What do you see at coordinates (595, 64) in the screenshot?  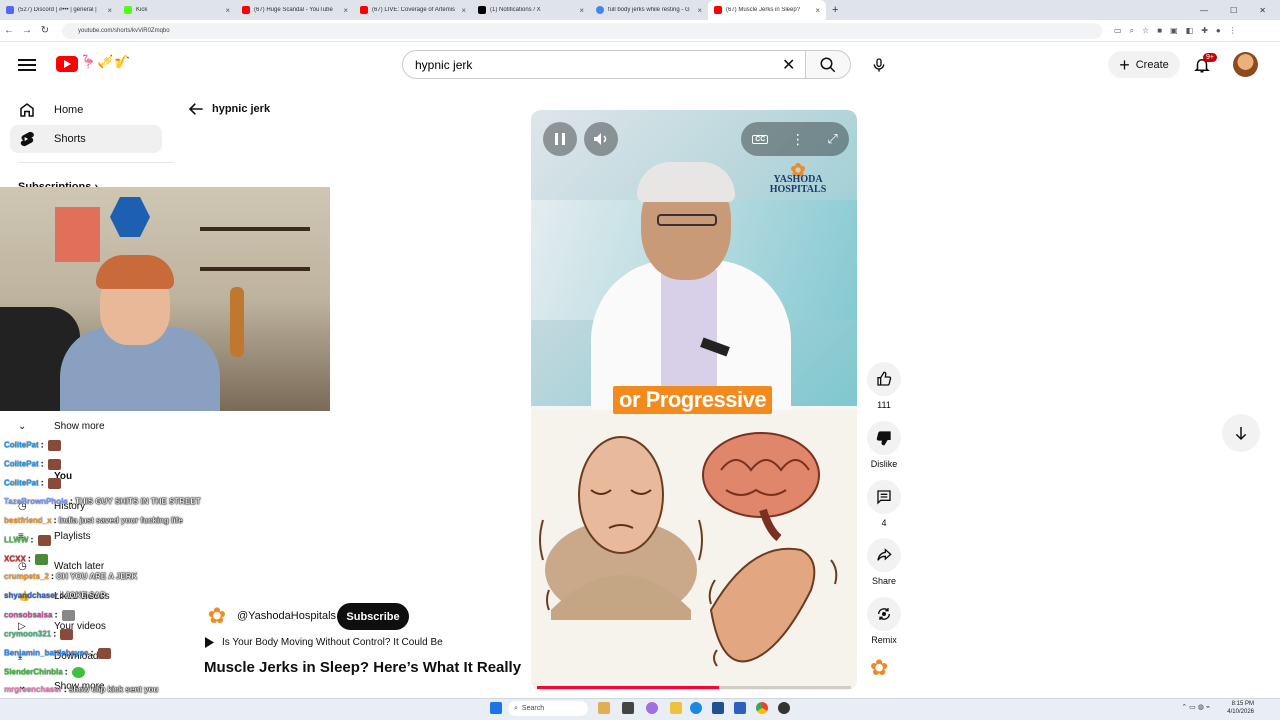 I see `search-input` at bounding box center [595, 64].